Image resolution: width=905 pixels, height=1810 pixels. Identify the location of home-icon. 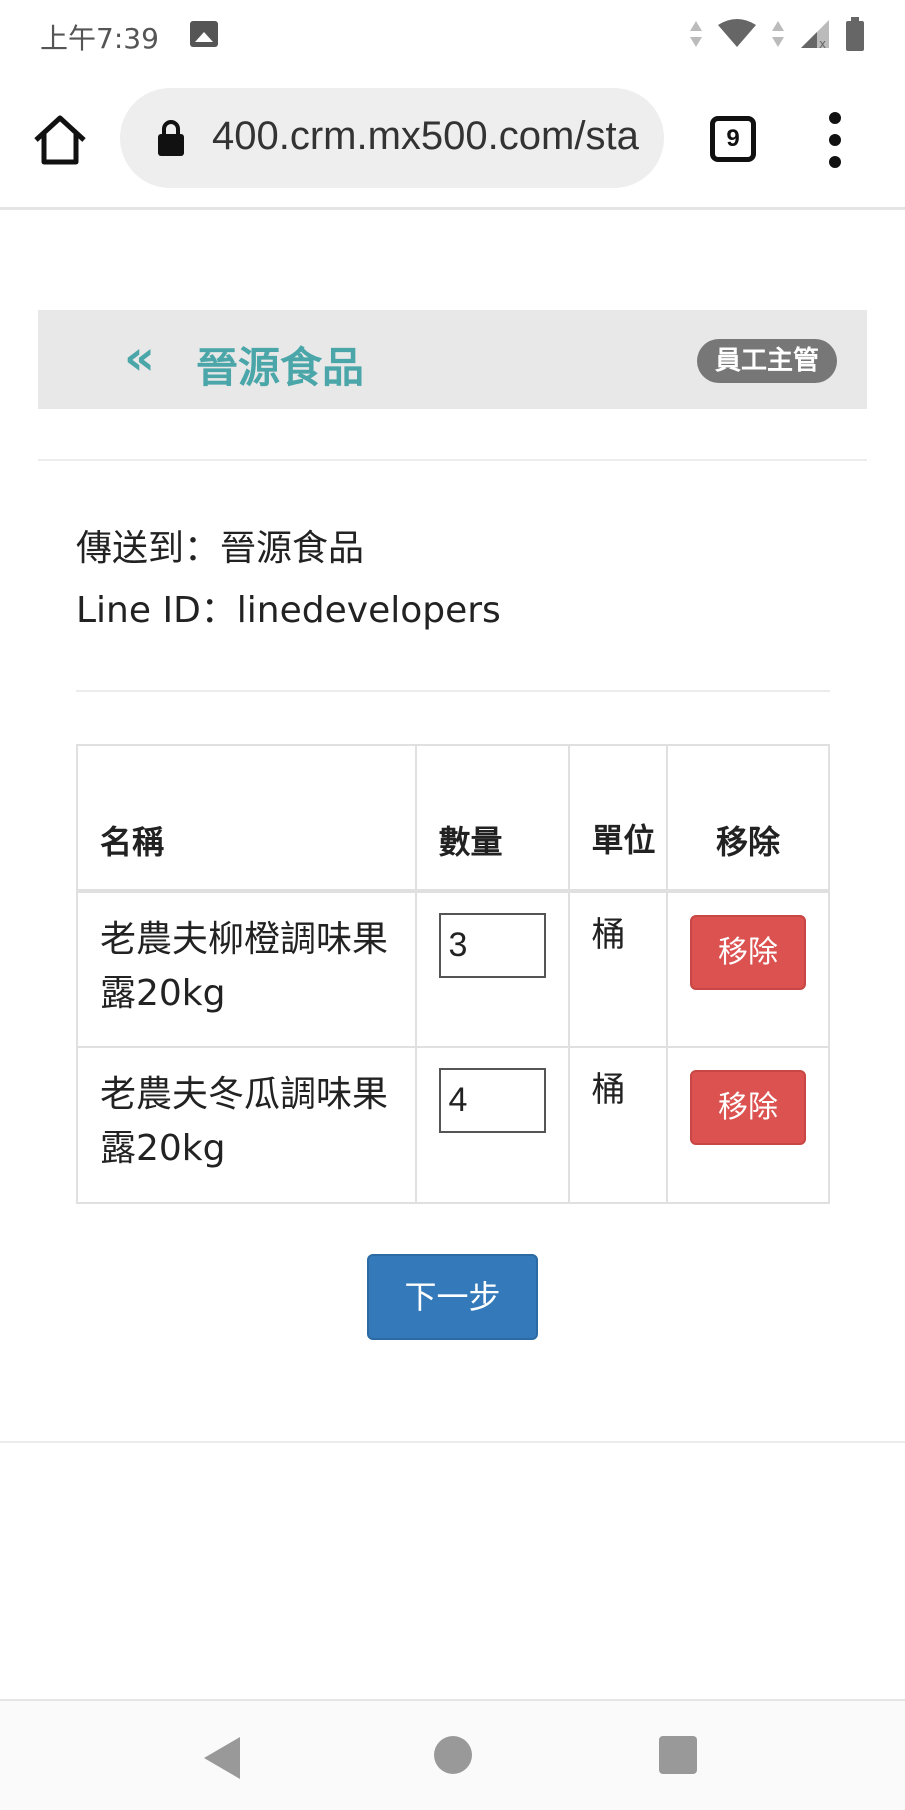
(60, 140).